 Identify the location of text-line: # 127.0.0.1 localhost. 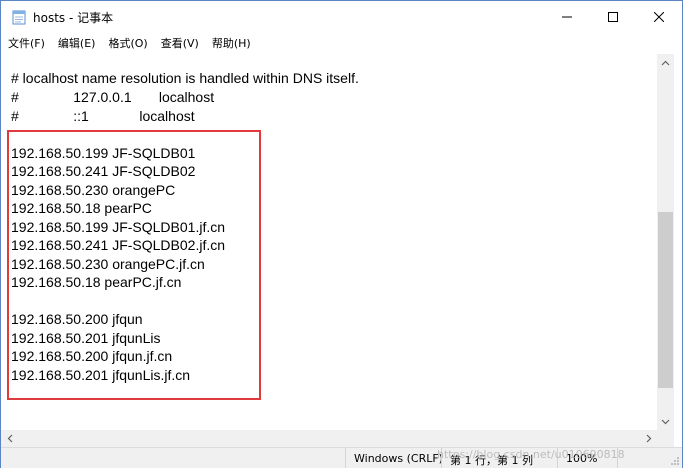
(113, 97).